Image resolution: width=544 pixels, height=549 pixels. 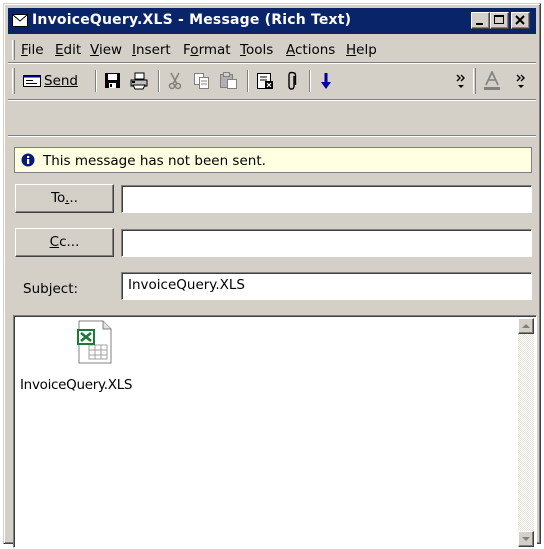 What do you see at coordinates (207, 50) in the screenshot?
I see `menu-format: Format` at bounding box center [207, 50].